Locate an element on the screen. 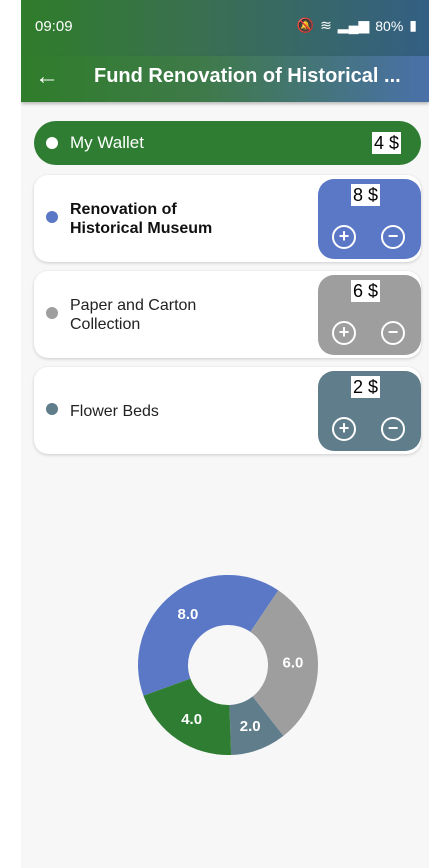  signal-icon: ▂▄▆ is located at coordinates (353, 25).